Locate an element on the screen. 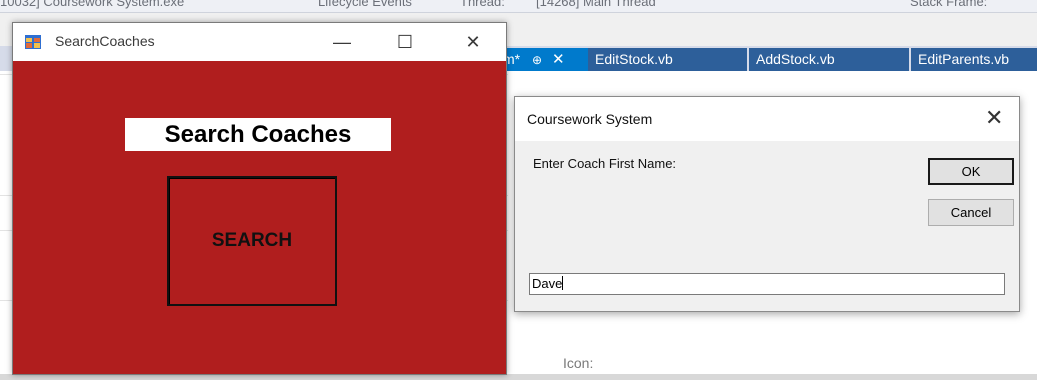 This screenshot has width=1037, height=380. stack-frame-label: Stack Frame: is located at coordinates (949, 4).